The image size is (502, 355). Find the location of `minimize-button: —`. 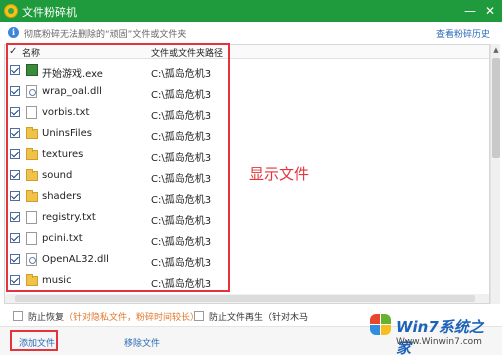

minimize-button: — is located at coordinates (470, 11).